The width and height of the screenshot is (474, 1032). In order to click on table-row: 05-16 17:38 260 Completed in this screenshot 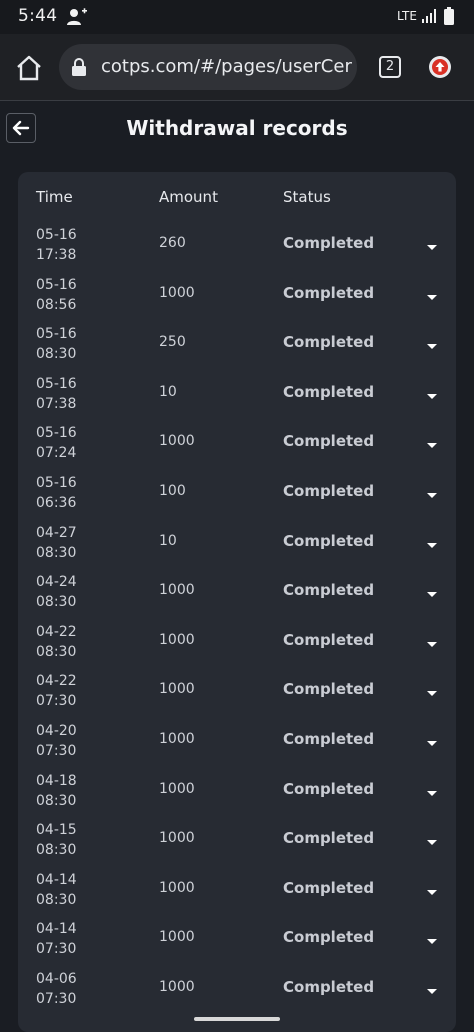, I will do `click(237, 249)`.